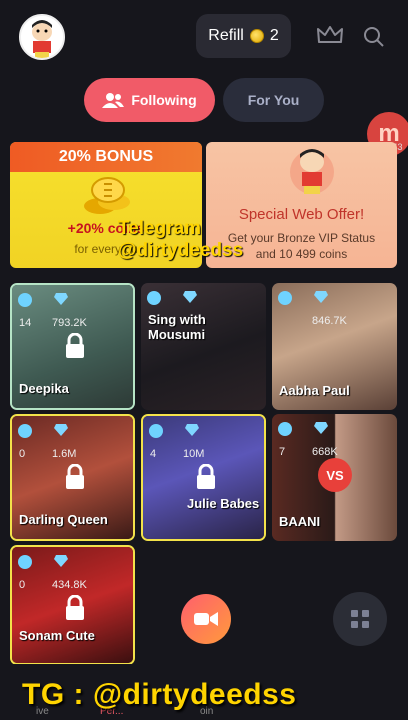  I want to click on coin-balance: 2, so click(274, 35).